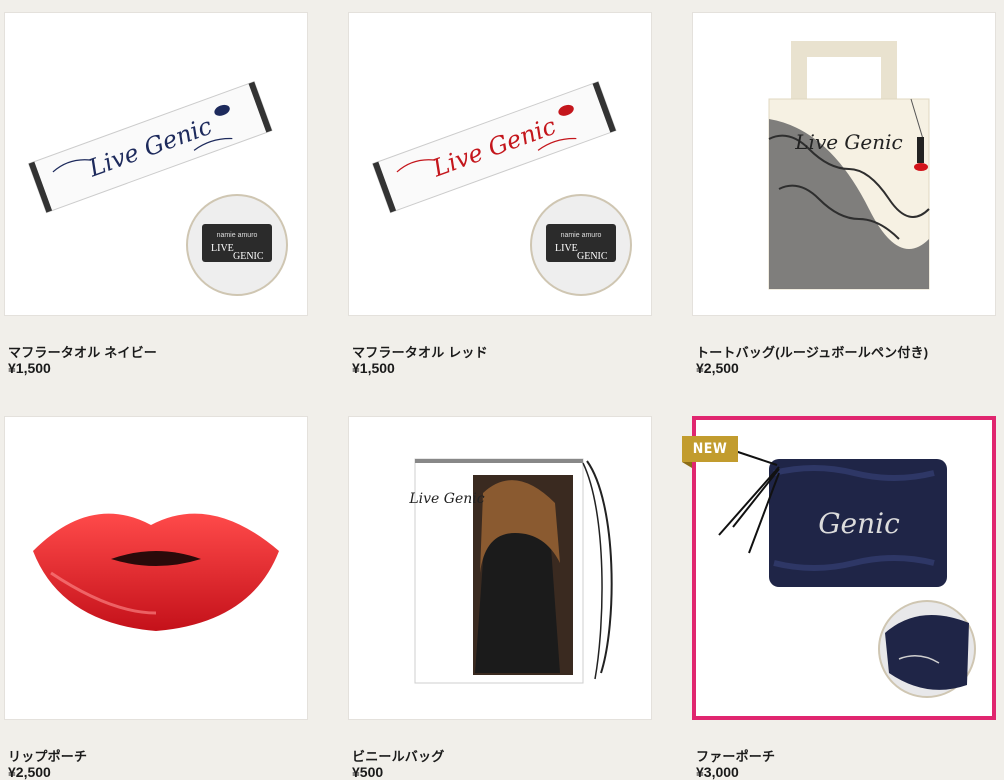  What do you see at coordinates (500, 568) in the screenshot?
I see `product-image-vinyl-bag: Live Genic` at bounding box center [500, 568].